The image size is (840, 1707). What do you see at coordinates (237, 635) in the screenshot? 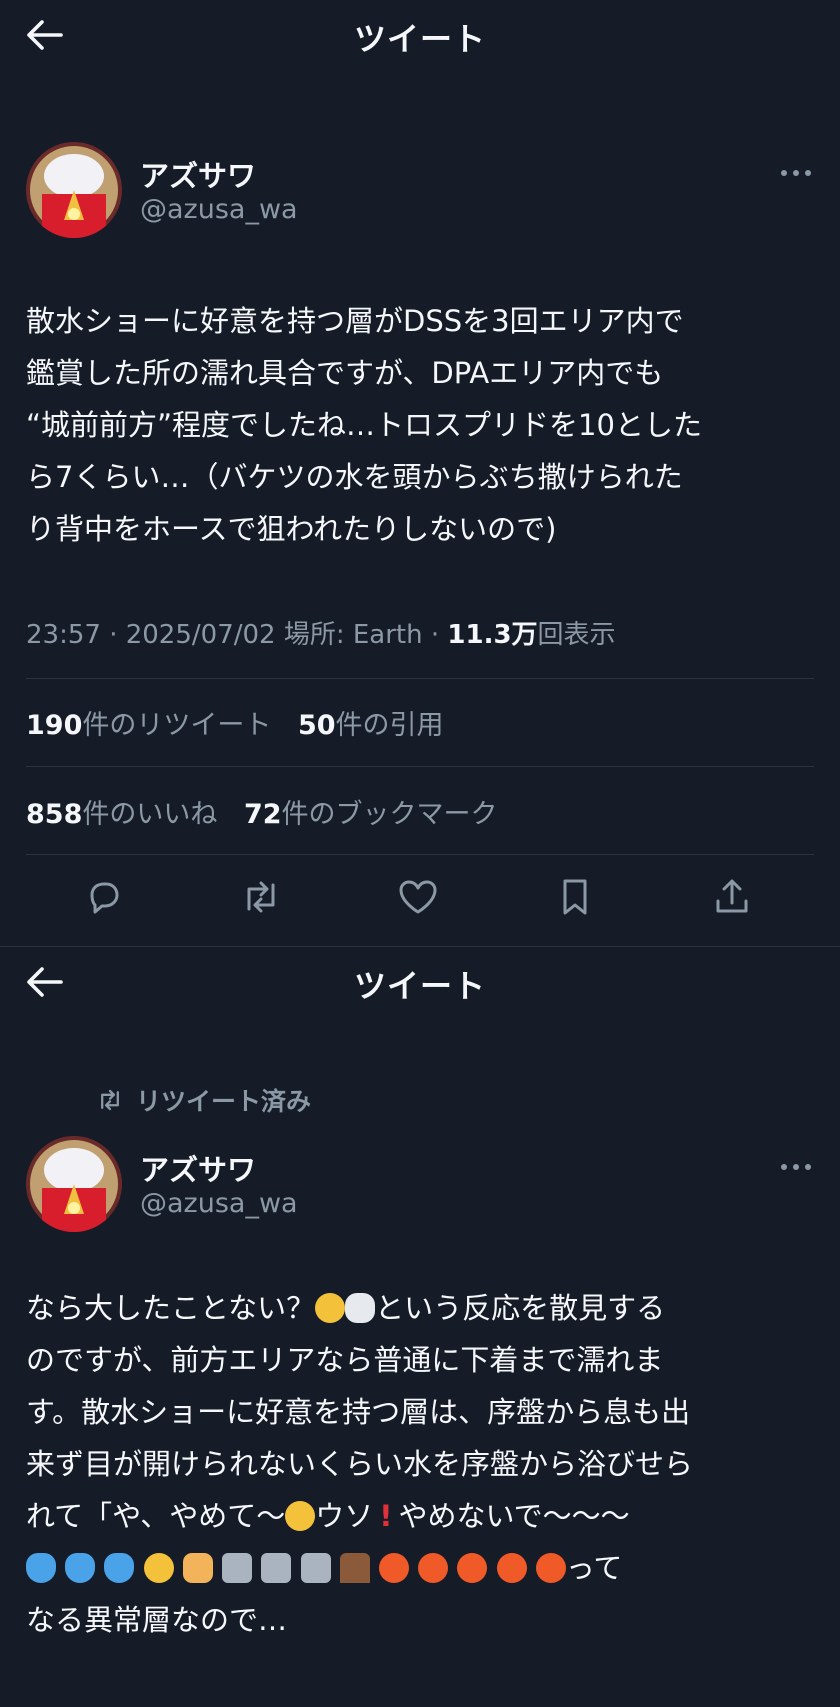
I see `timestamp-location: 23:57 · 2025/07/02 場所: Earth ·` at bounding box center [237, 635].